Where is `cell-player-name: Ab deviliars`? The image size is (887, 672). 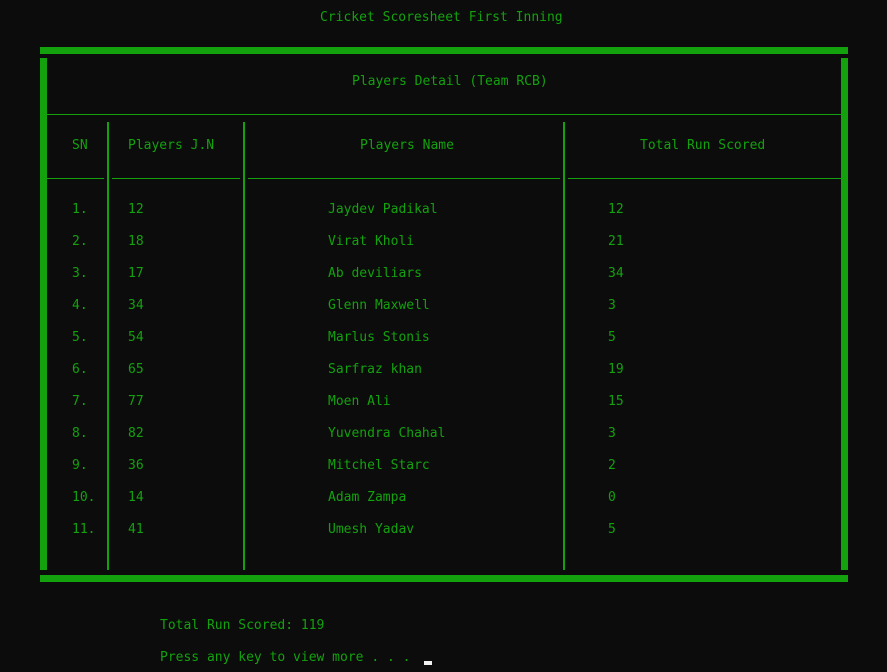 cell-player-name: Ab deviliars is located at coordinates (375, 273).